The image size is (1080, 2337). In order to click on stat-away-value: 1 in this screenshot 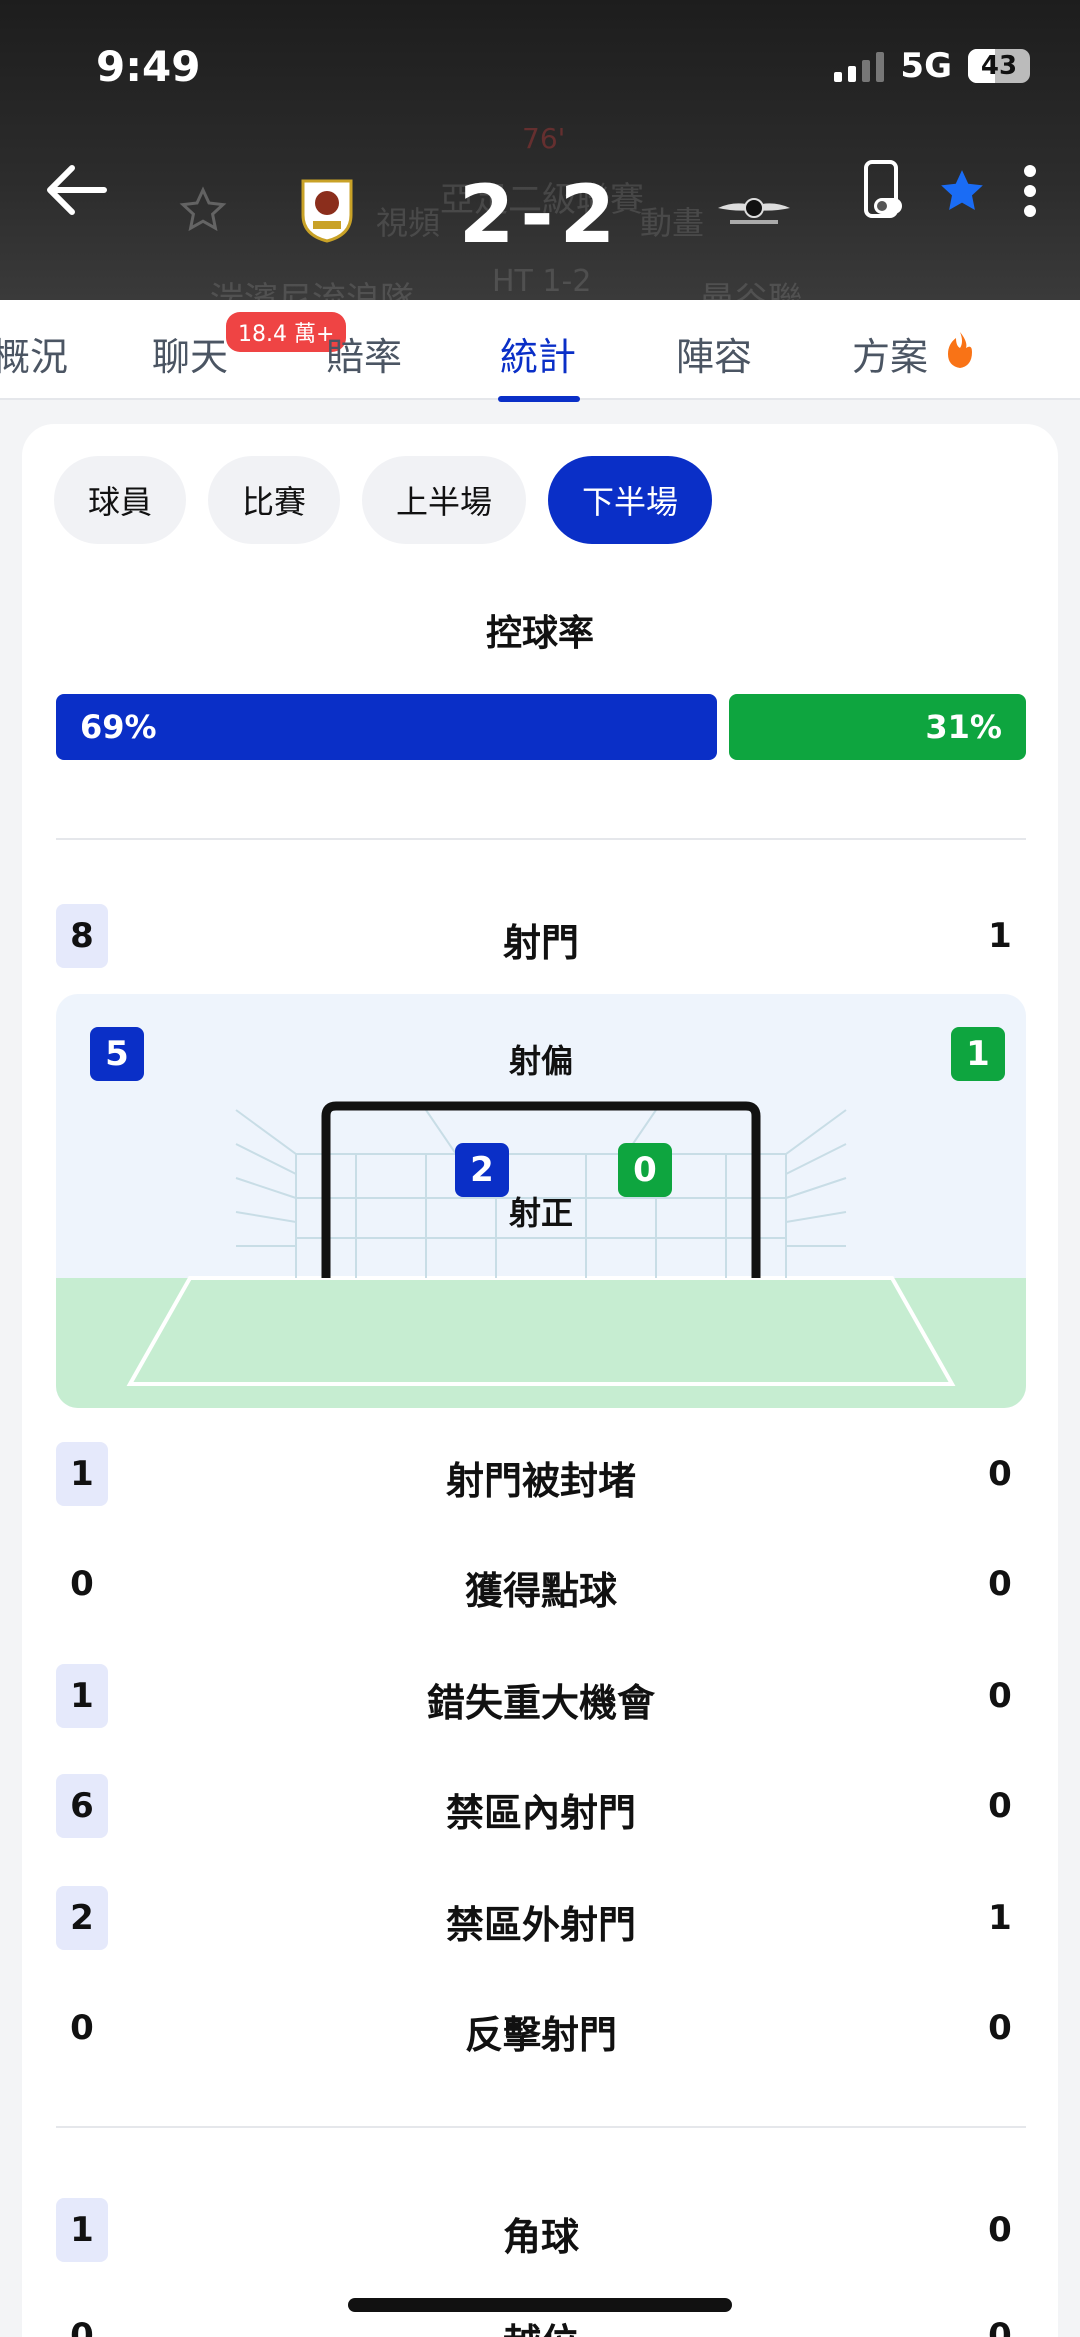, I will do `click(1000, 1918)`.